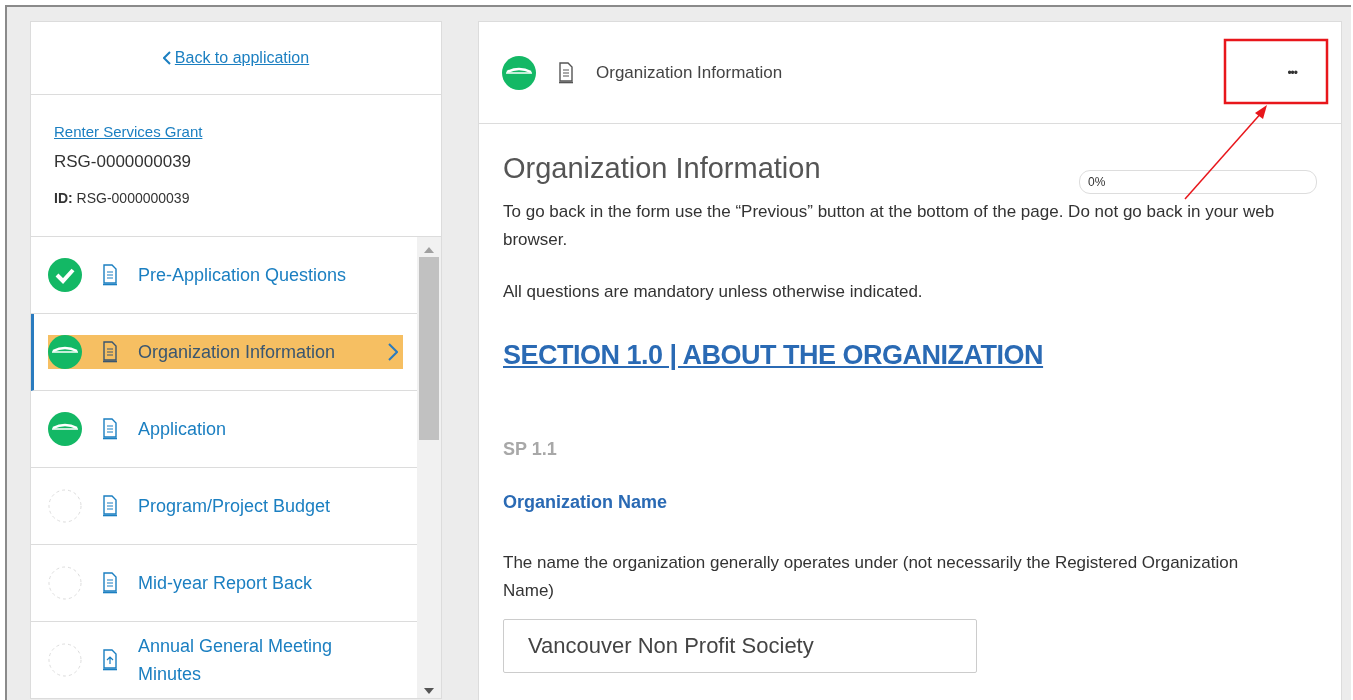 This screenshot has width=1353, height=700. What do you see at coordinates (773, 355) in the screenshot?
I see `section-heading-link: SECTION 1.0 | ABOUT THE ORGANIZATION` at bounding box center [773, 355].